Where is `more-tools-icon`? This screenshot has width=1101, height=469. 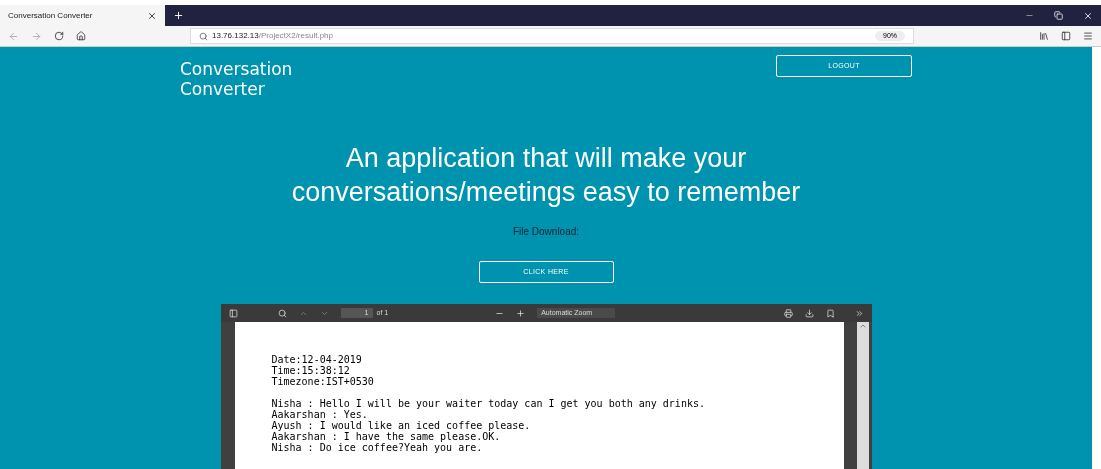 more-tools-icon is located at coordinates (859, 313).